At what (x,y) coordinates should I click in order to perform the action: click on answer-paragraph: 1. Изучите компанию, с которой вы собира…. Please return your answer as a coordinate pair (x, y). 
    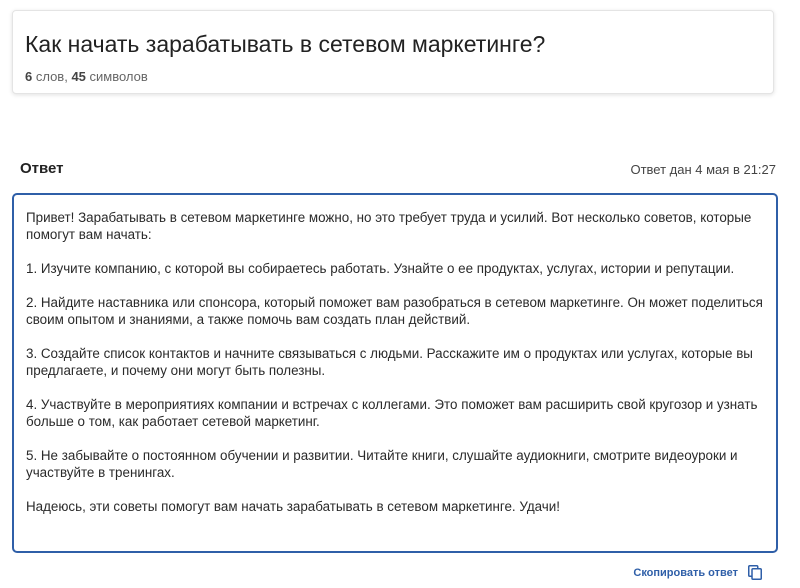
    Looking at the image, I should click on (380, 268).